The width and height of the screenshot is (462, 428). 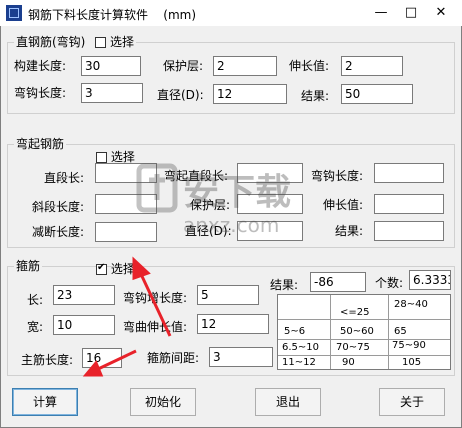 I want to click on calculate-button: 计算, so click(x=45, y=402).